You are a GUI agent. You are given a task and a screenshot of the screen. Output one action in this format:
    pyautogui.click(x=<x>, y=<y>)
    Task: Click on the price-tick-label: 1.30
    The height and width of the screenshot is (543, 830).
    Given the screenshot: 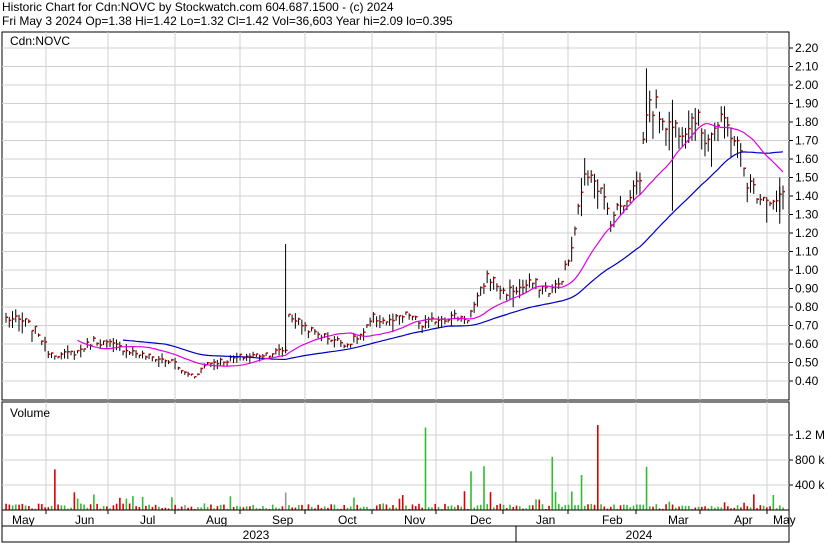 What is the action you would take?
    pyautogui.click(x=807, y=215)
    